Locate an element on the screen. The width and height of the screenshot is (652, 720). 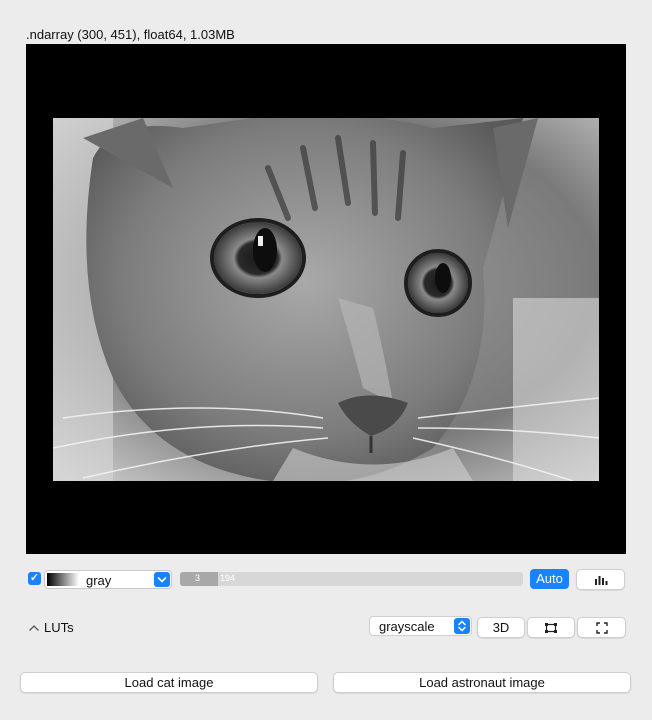
fullscreen-icon is located at coordinates (601, 627).